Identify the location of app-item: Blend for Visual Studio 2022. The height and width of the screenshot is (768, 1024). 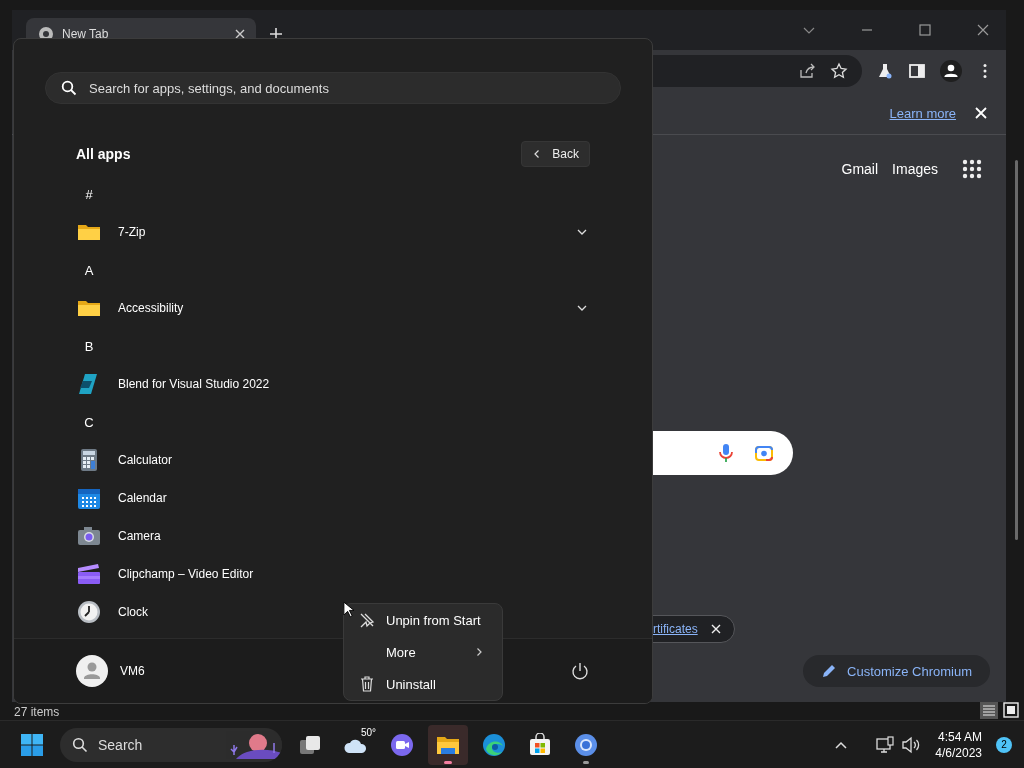
(173, 384).